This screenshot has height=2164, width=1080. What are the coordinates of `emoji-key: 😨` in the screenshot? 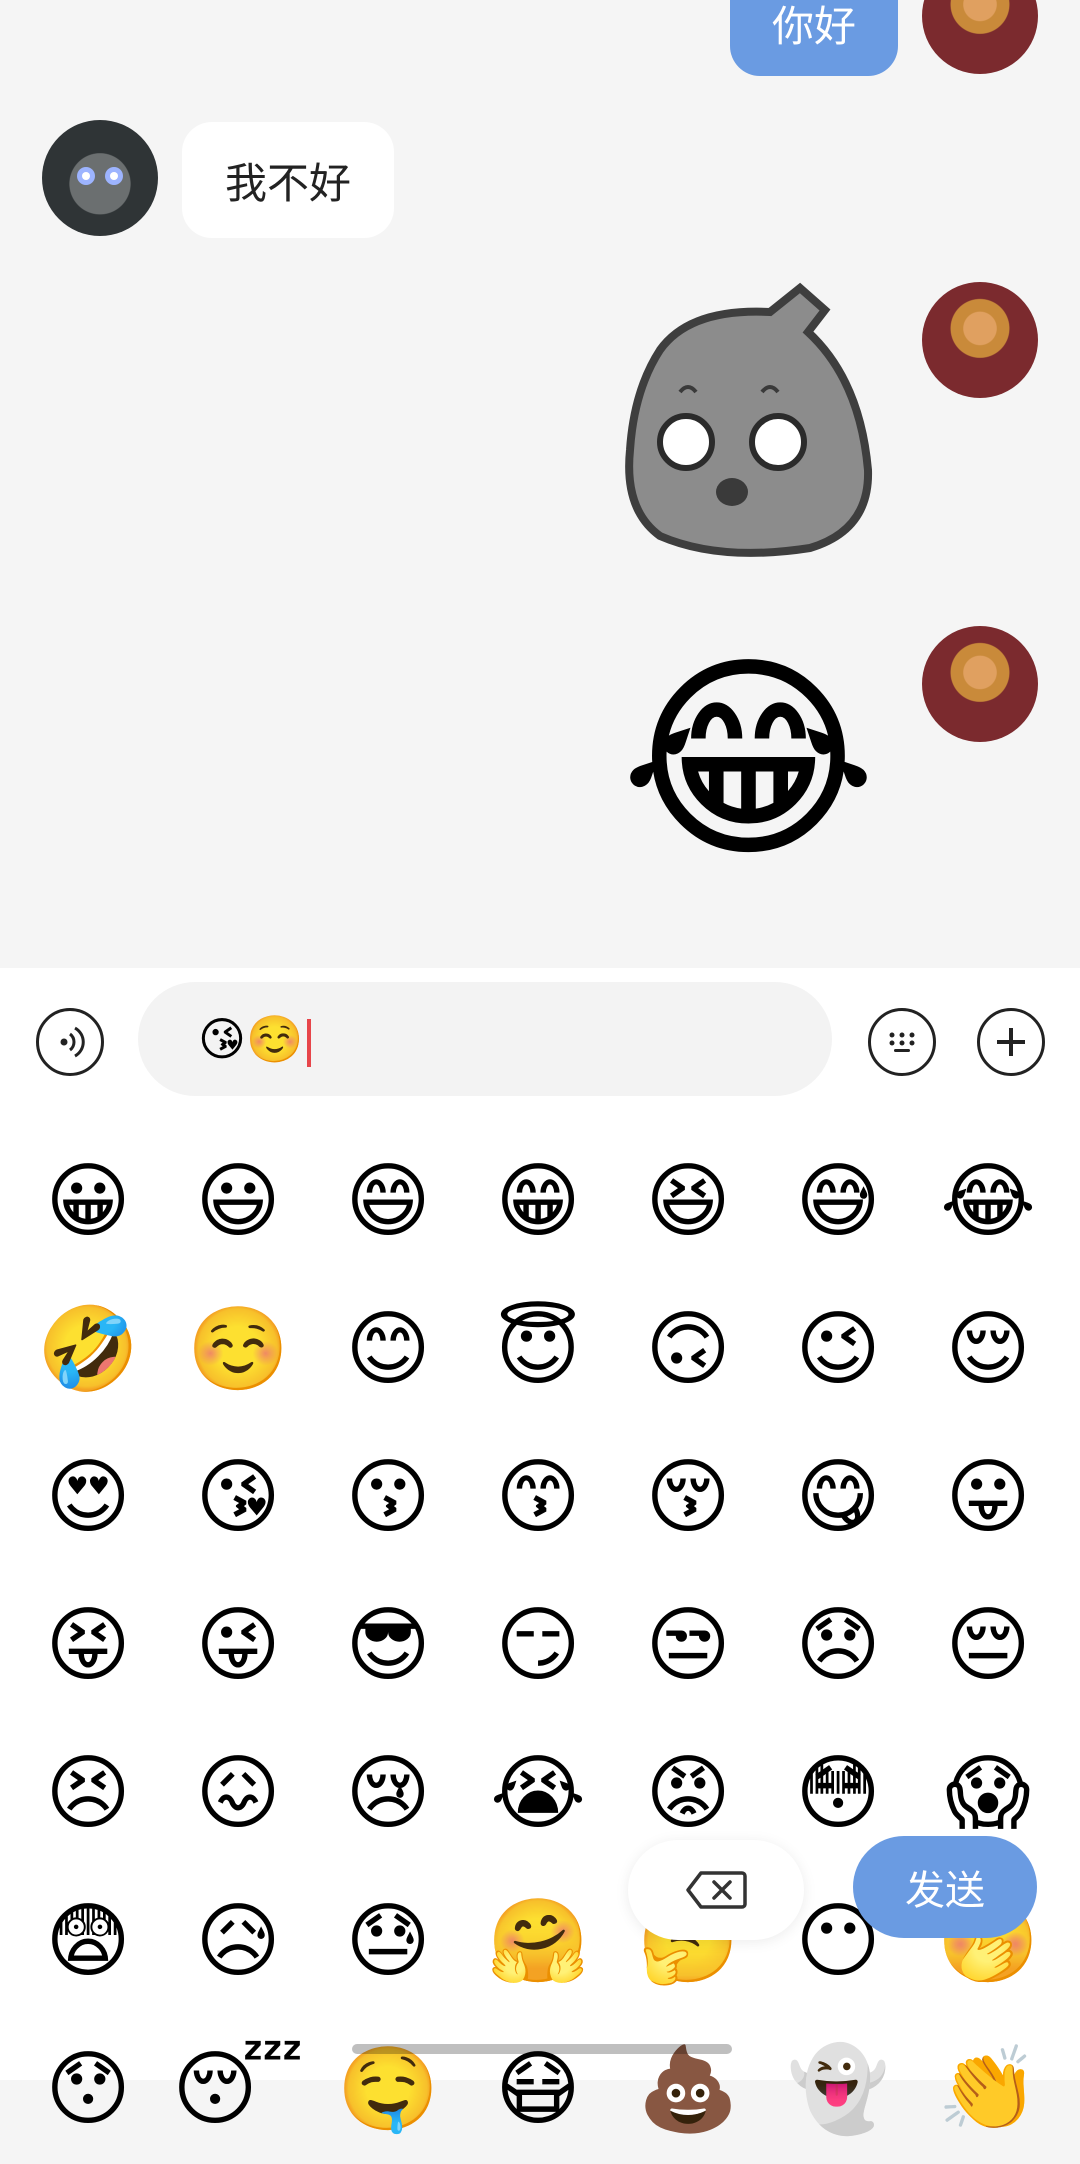 It's located at (88, 1942).